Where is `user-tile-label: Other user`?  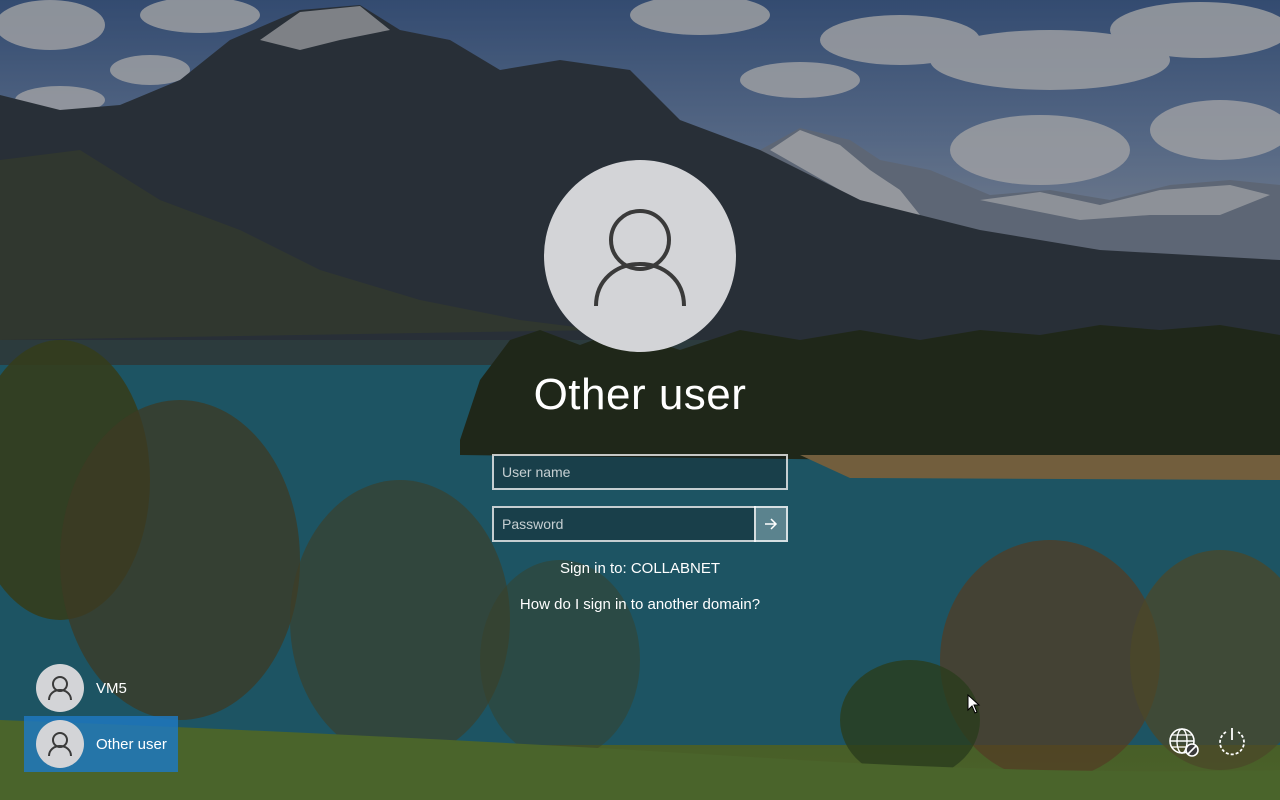 user-tile-label: Other user is located at coordinates (131, 744).